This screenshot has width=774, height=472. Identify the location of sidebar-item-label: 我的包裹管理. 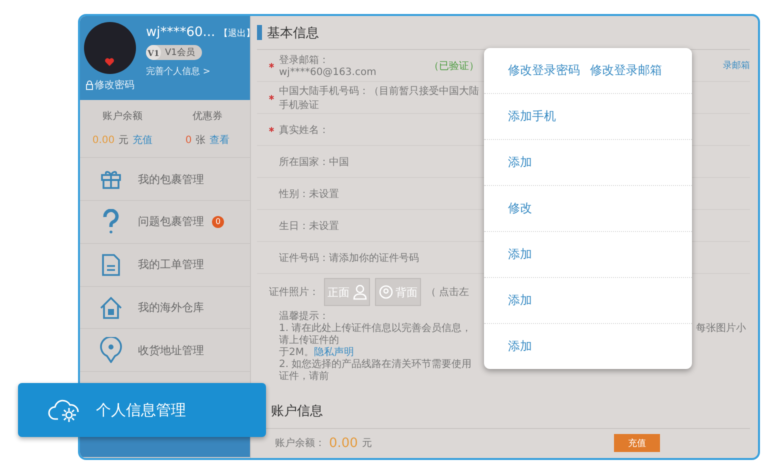
(171, 179).